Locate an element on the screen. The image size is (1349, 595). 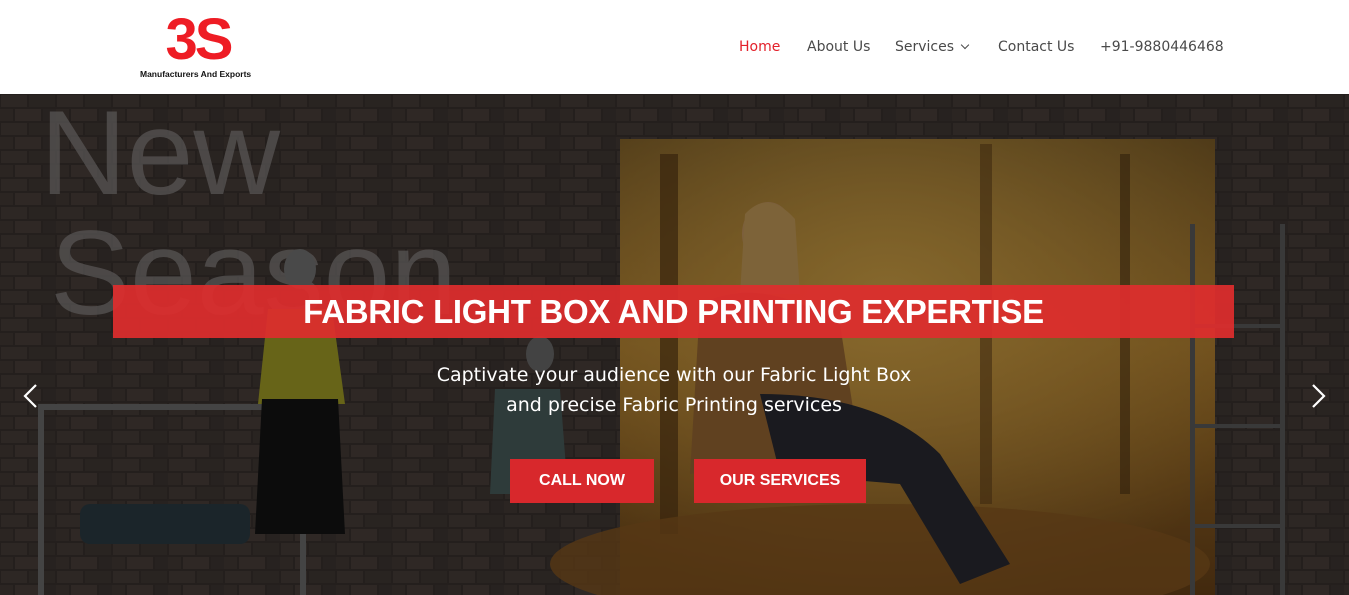
hero-title-band: FABRIC LIGHT BOX AND PRINTING EXPERTISE is located at coordinates (673, 311).